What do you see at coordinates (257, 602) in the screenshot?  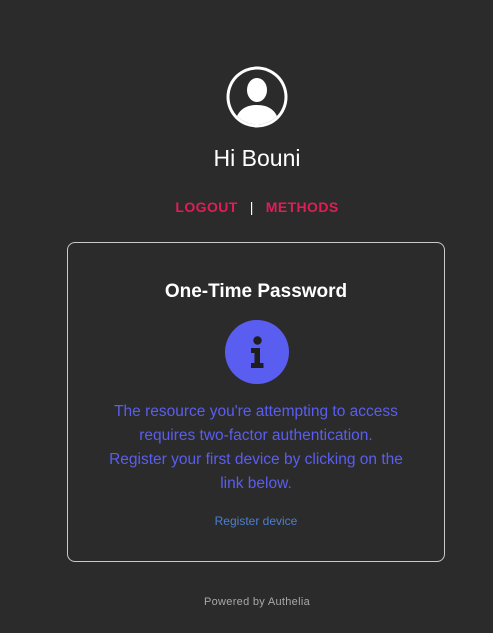 I see `powered-by-footer: Powered by Authelia` at bounding box center [257, 602].